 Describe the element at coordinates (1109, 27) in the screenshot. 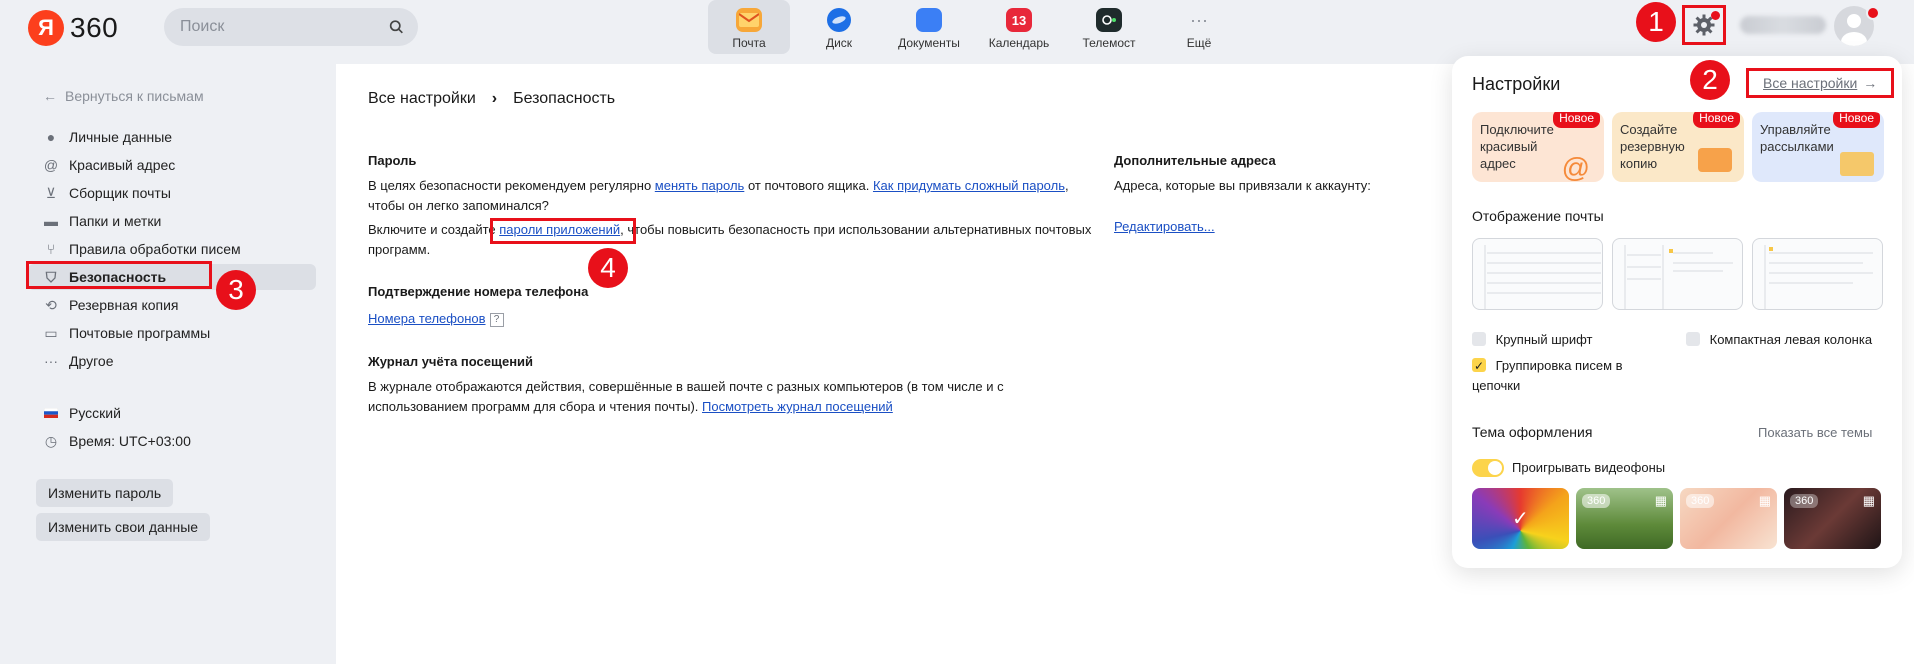

I see `app-telemost: Телемост` at that location.